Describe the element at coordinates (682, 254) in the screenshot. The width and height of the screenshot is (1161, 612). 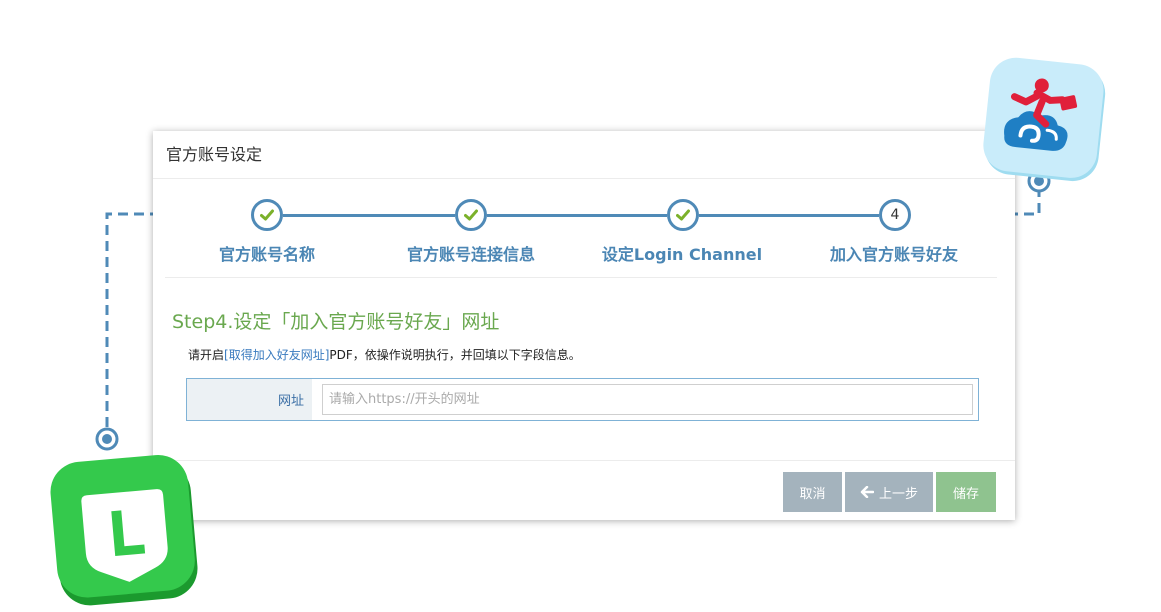
I see `step-3-label: 设定Login Channel` at that location.